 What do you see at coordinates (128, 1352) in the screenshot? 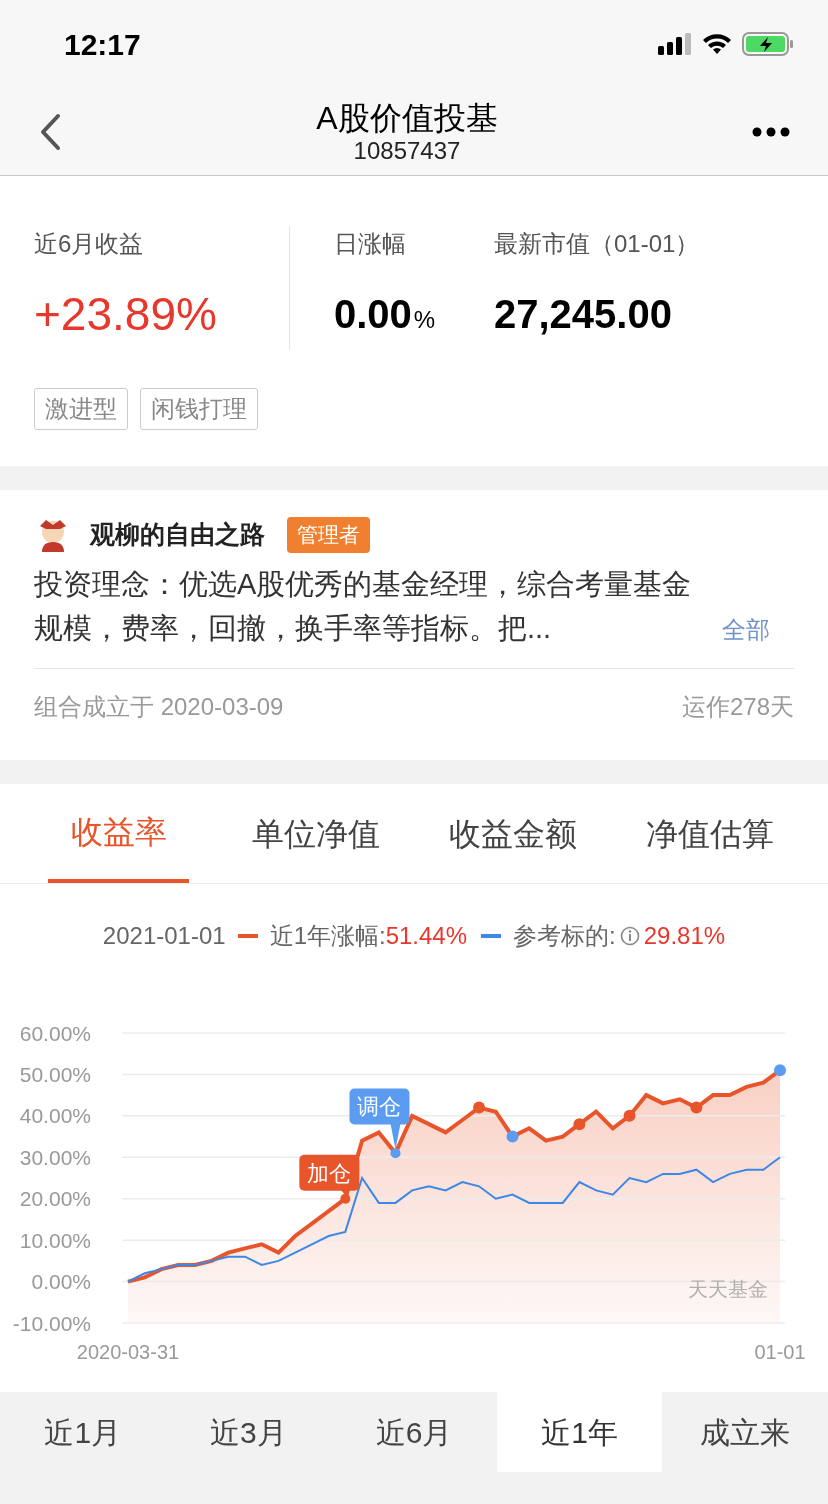
I see `x-axis-label: 2020-03-31` at bounding box center [128, 1352].